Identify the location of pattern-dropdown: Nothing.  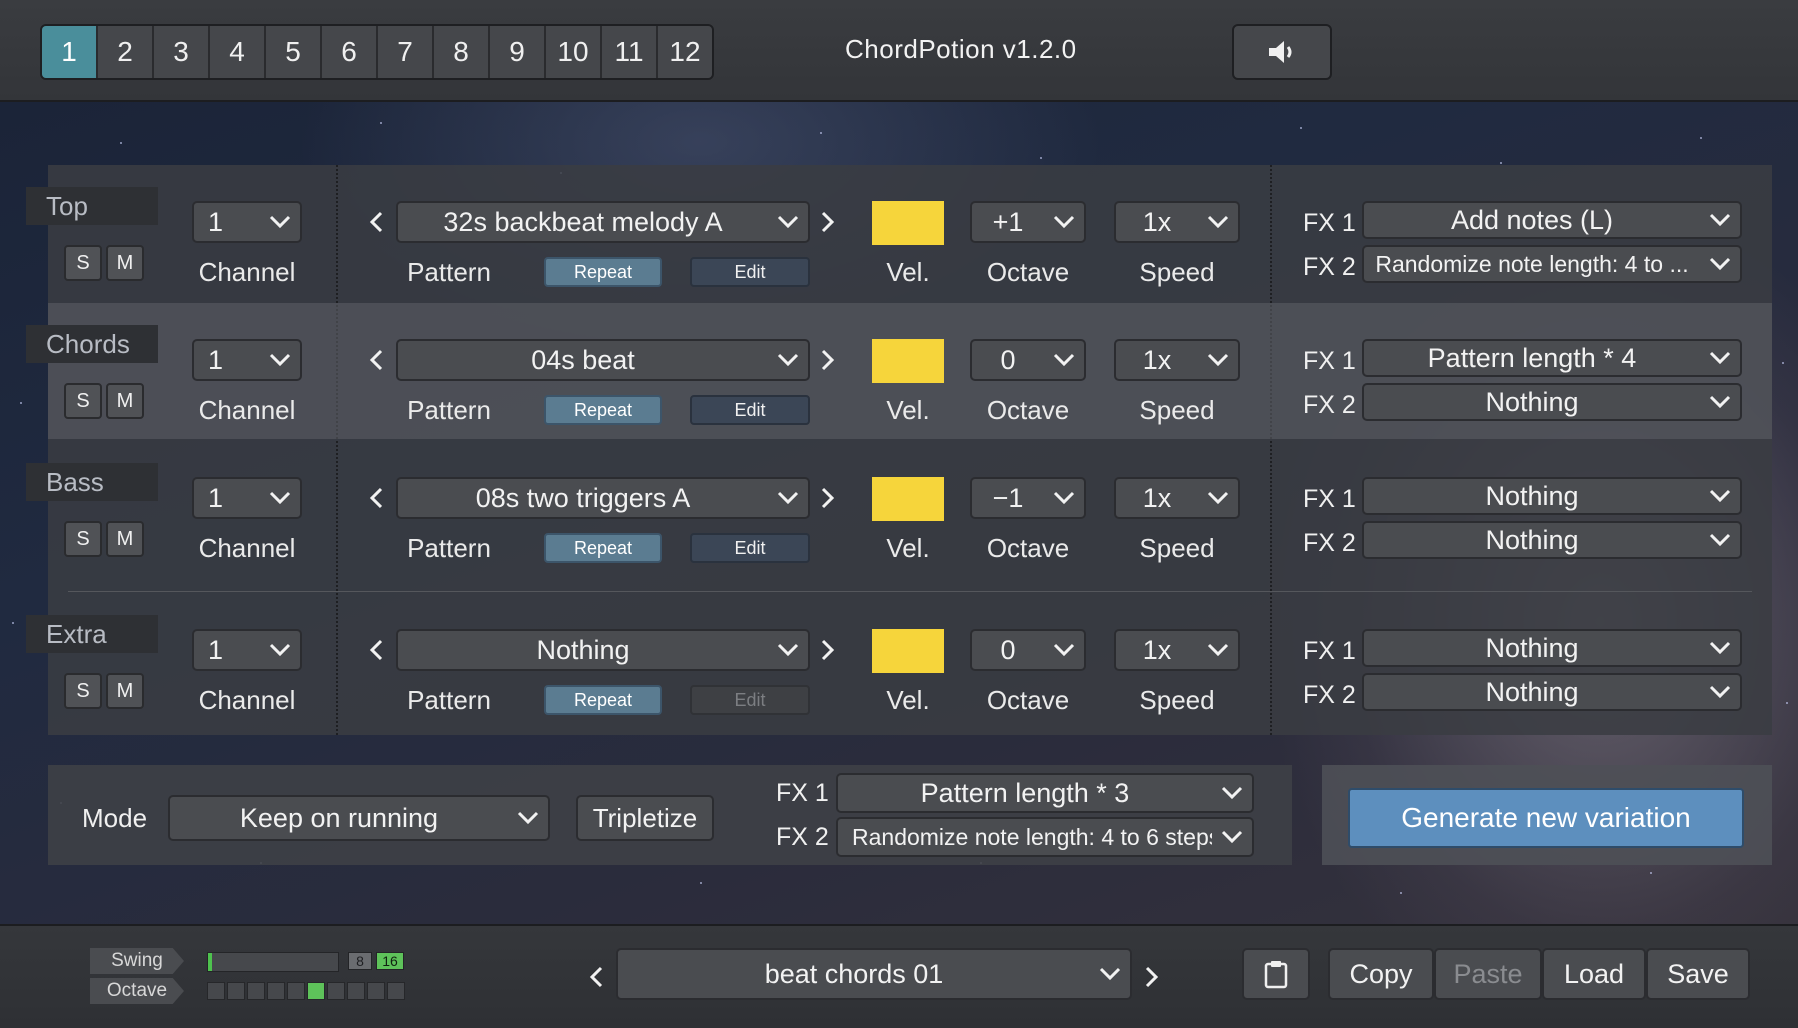
(603, 650).